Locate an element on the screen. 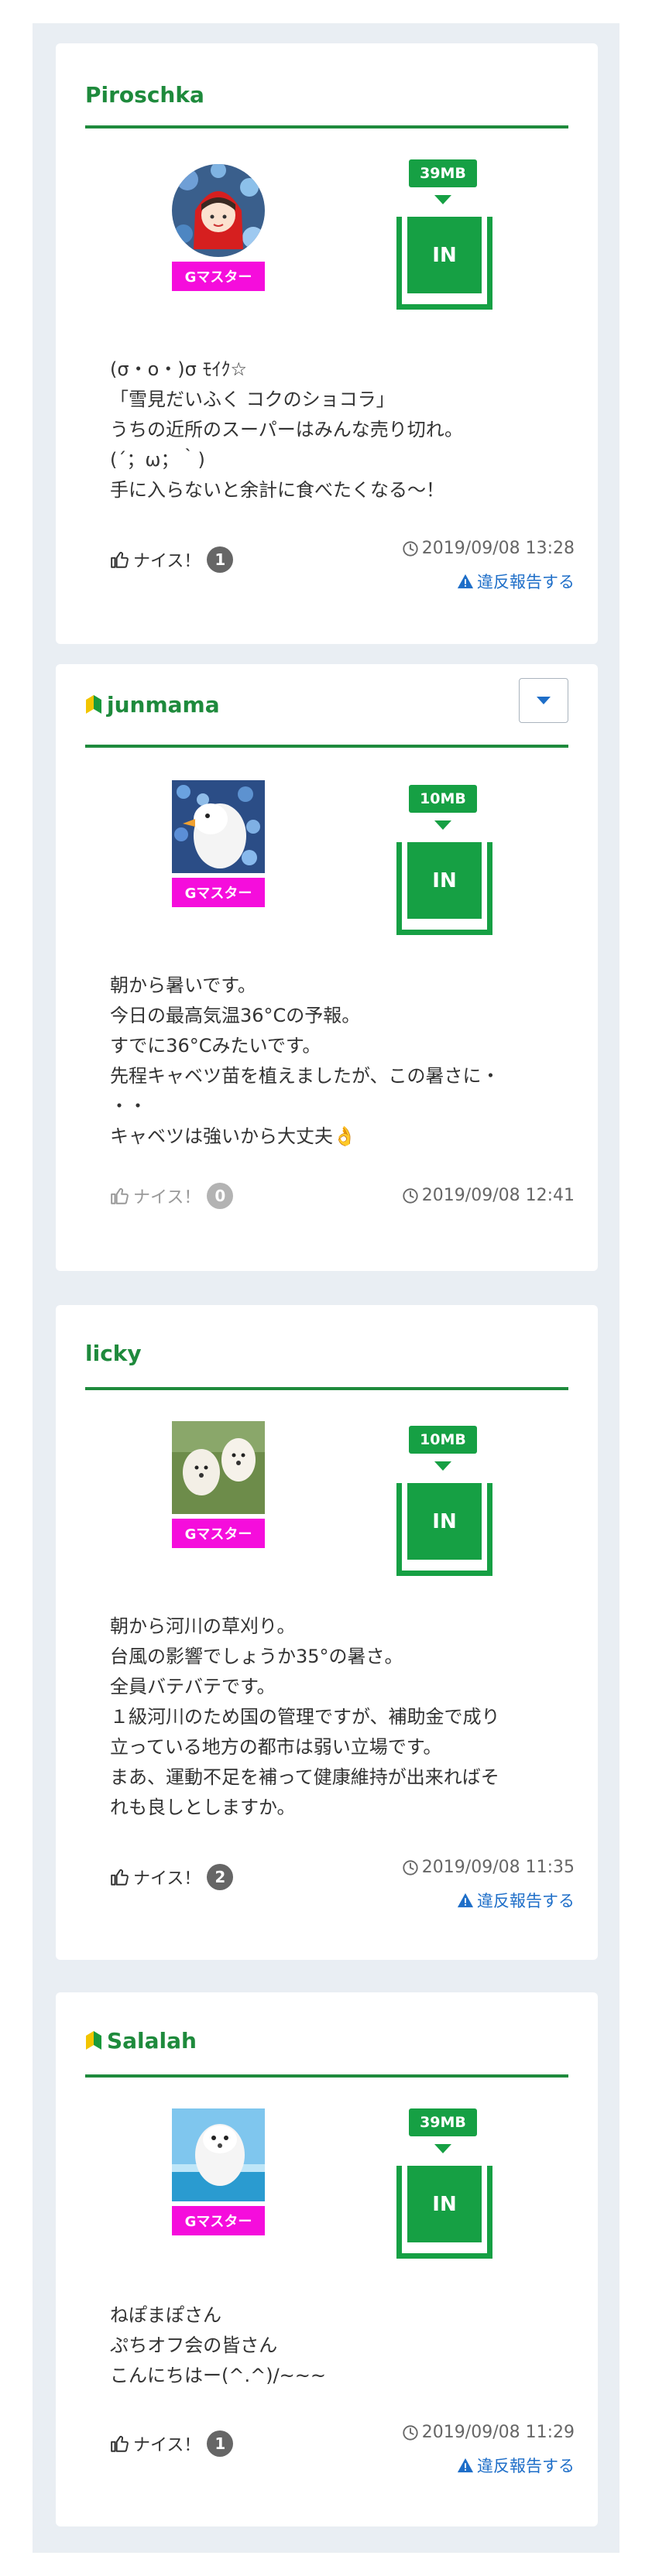 Image resolution: width=652 pixels, height=2576 pixels. like-count-badge: 0 is located at coordinates (220, 1196).